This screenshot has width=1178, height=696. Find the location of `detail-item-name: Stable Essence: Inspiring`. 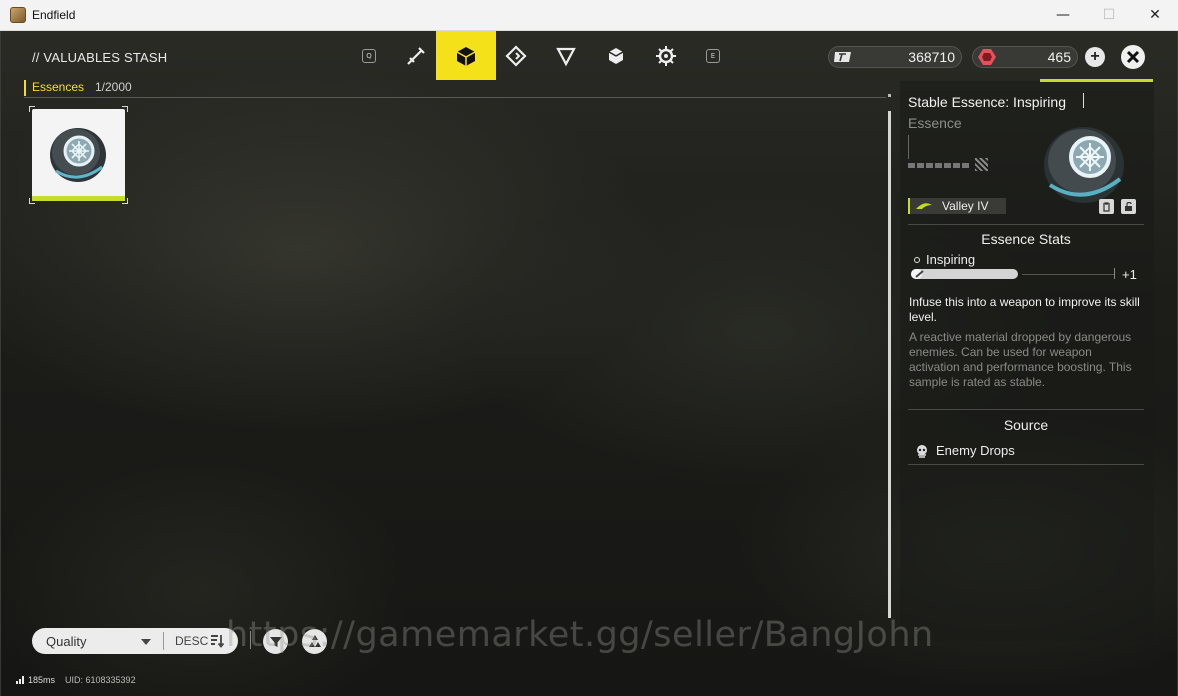

detail-item-name: Stable Essence: Inspiring is located at coordinates (987, 102).